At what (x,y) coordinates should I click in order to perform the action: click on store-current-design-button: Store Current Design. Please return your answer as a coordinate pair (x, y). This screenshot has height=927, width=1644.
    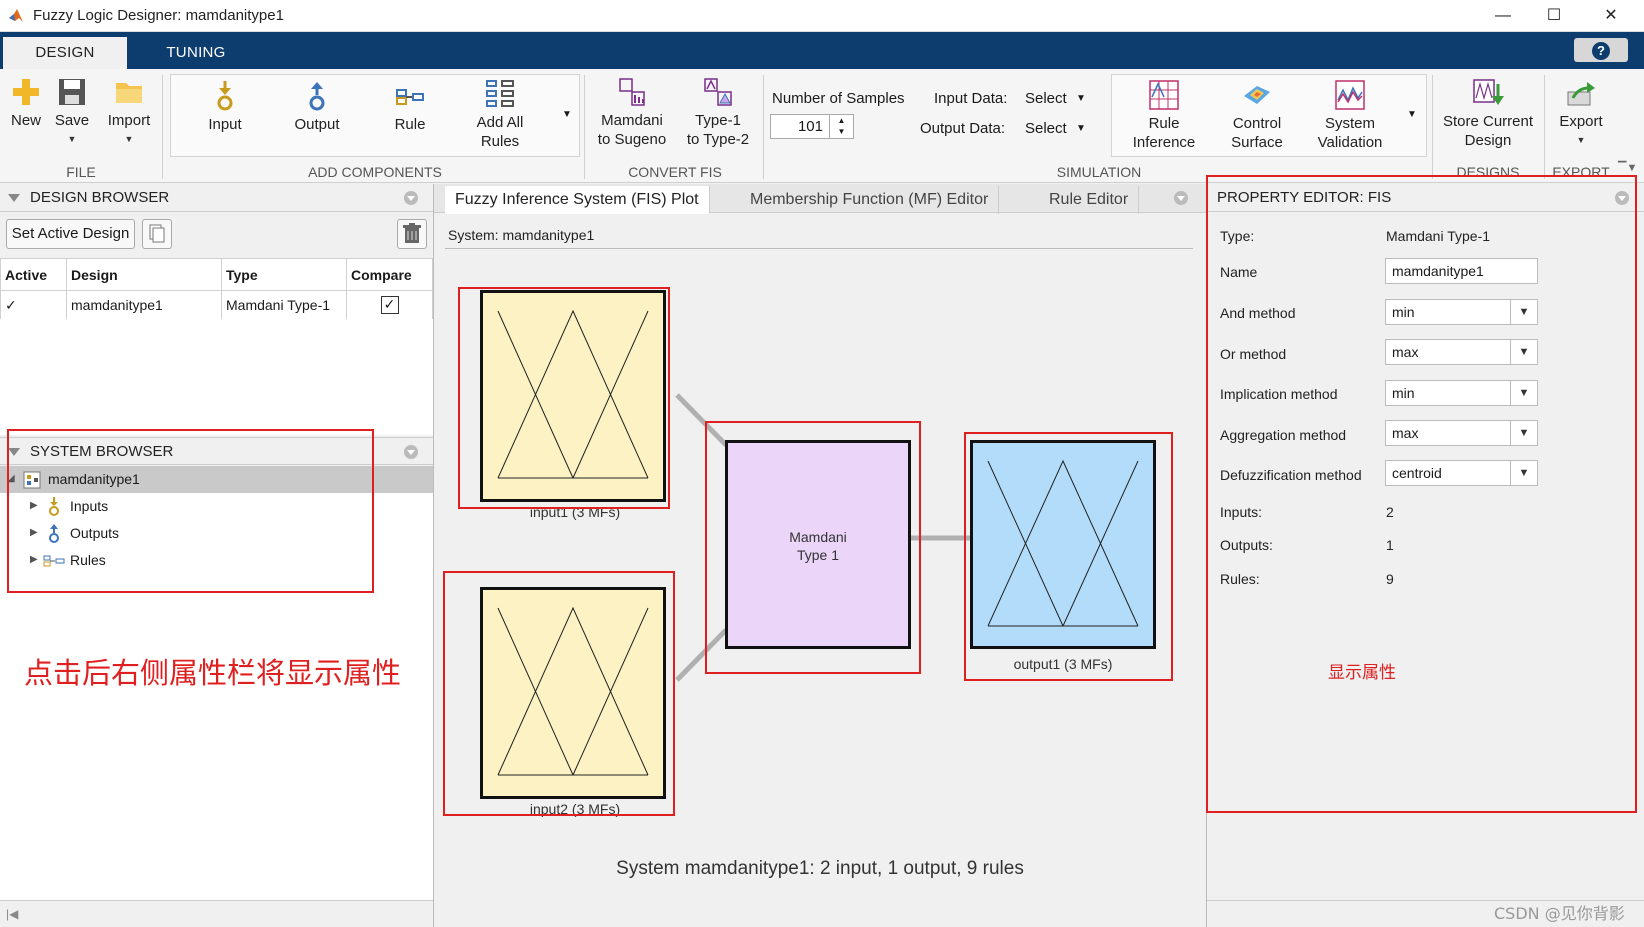
    Looking at the image, I should click on (1488, 114).